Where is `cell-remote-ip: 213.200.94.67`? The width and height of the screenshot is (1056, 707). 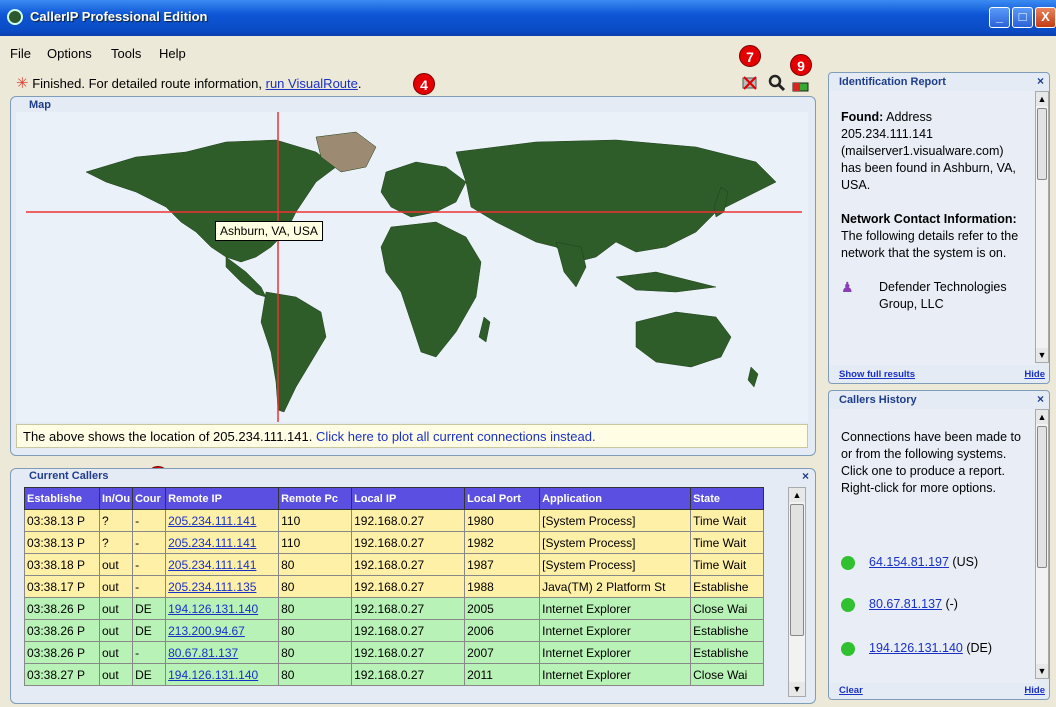 cell-remote-ip: 213.200.94.67 is located at coordinates (222, 630).